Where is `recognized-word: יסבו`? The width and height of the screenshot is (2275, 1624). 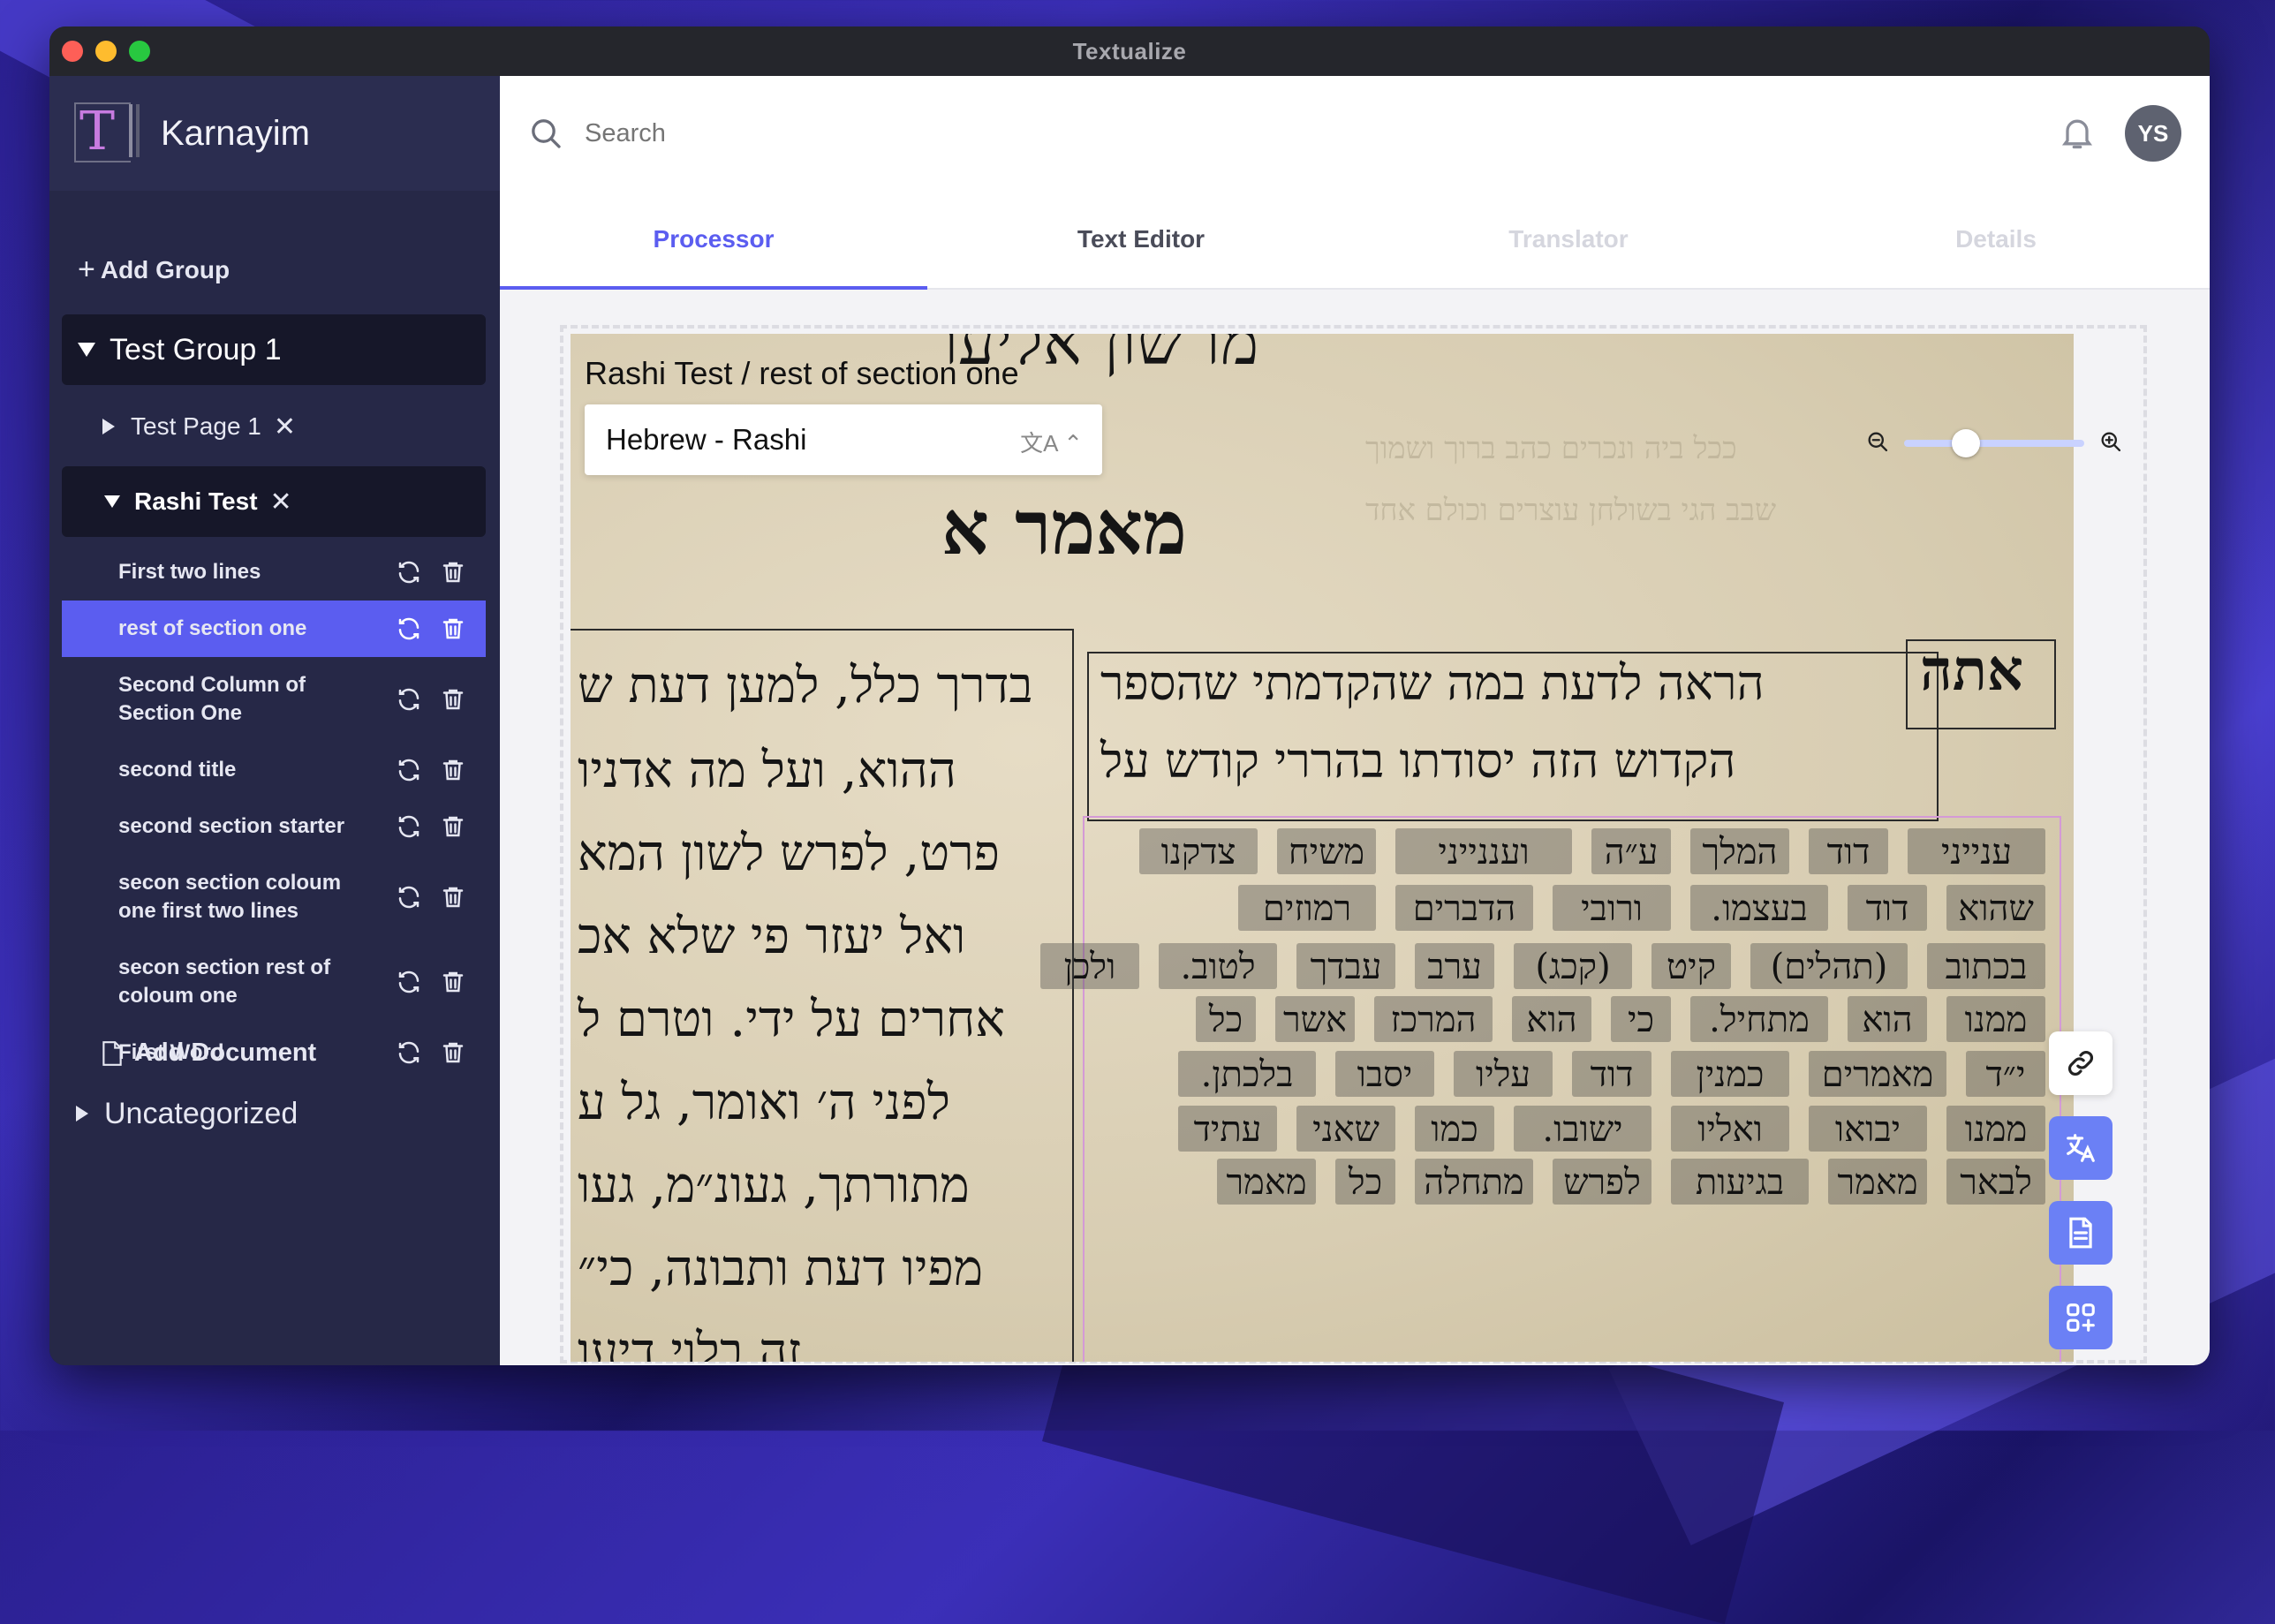
recognized-word: יסבו is located at coordinates (1384, 1074).